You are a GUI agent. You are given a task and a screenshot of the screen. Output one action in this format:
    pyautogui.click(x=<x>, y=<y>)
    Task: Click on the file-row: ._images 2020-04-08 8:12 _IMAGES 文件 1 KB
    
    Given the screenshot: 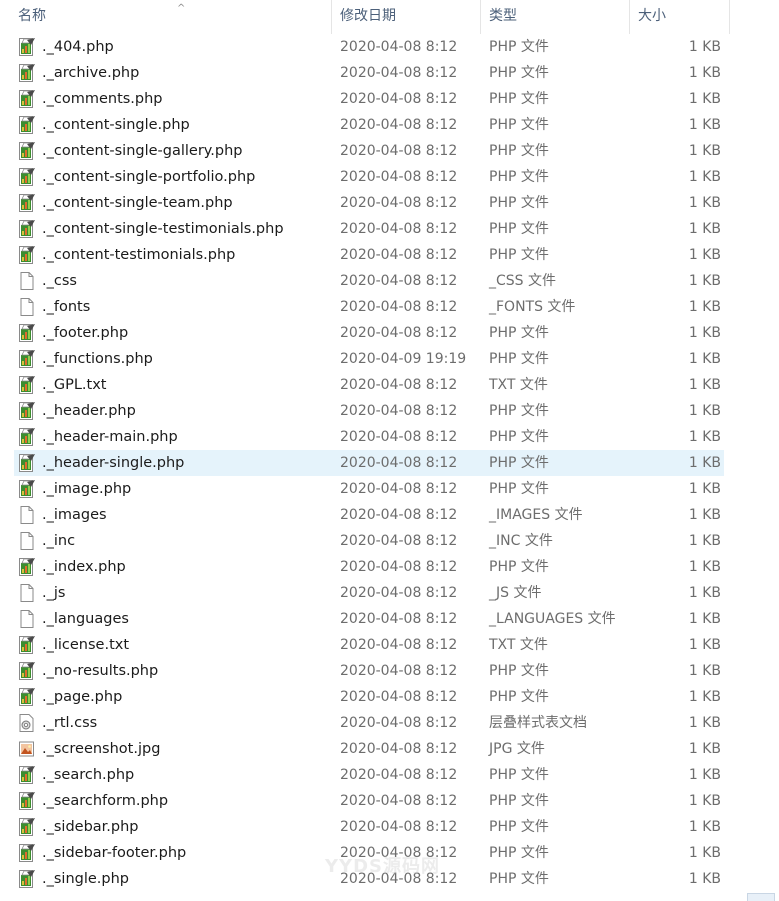 What is the action you would take?
    pyautogui.click(x=389, y=515)
    